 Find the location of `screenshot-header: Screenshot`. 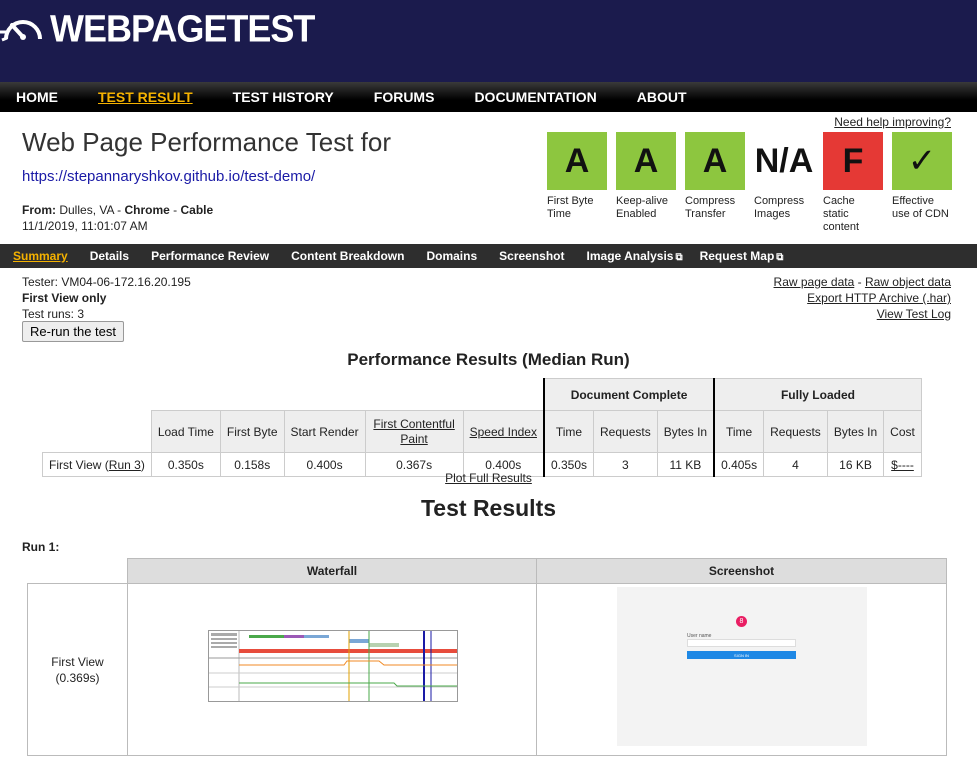

screenshot-header: Screenshot is located at coordinates (741, 571).